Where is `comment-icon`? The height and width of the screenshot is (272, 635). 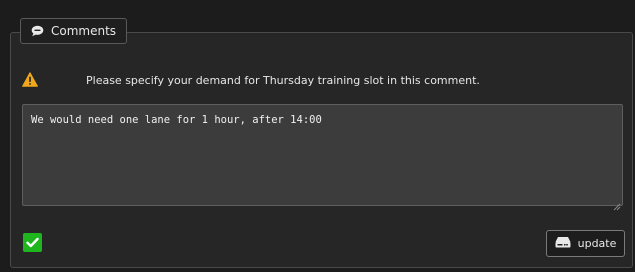 comment-icon is located at coordinates (37, 31).